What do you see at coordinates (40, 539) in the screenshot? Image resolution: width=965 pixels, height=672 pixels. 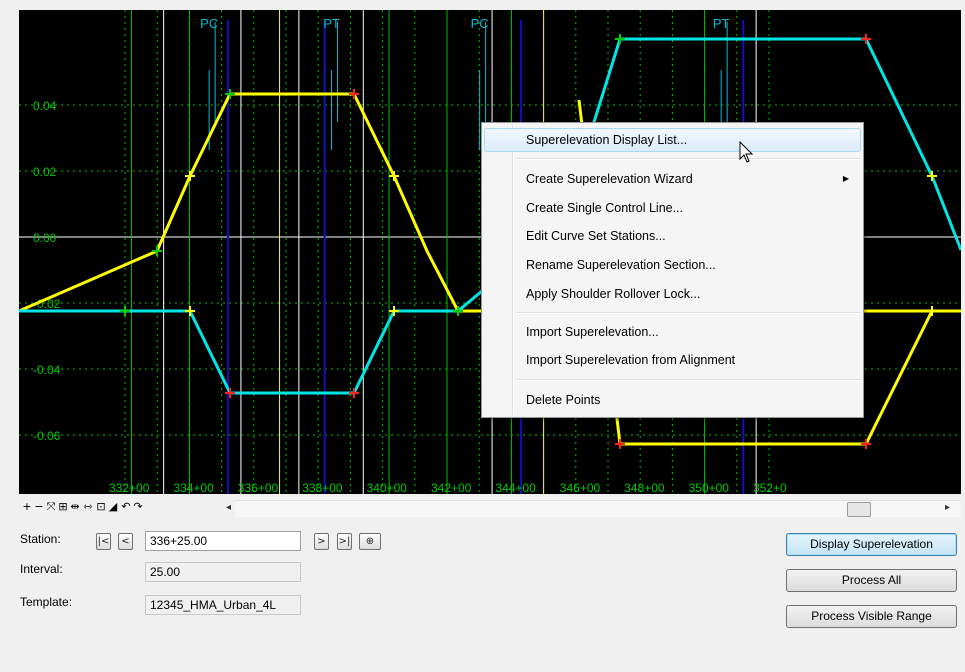 I see `station-label: Station:` at bounding box center [40, 539].